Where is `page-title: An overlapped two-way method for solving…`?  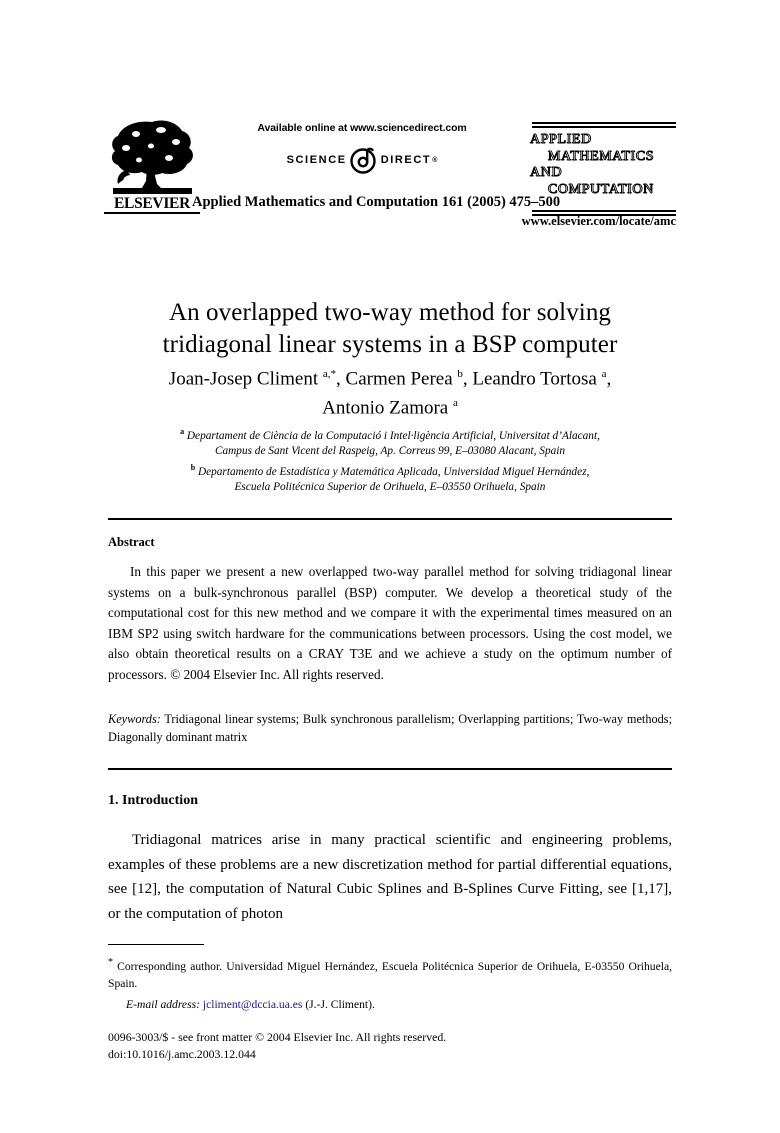 page-title: An overlapped two-way method for solving… is located at coordinates (390, 329).